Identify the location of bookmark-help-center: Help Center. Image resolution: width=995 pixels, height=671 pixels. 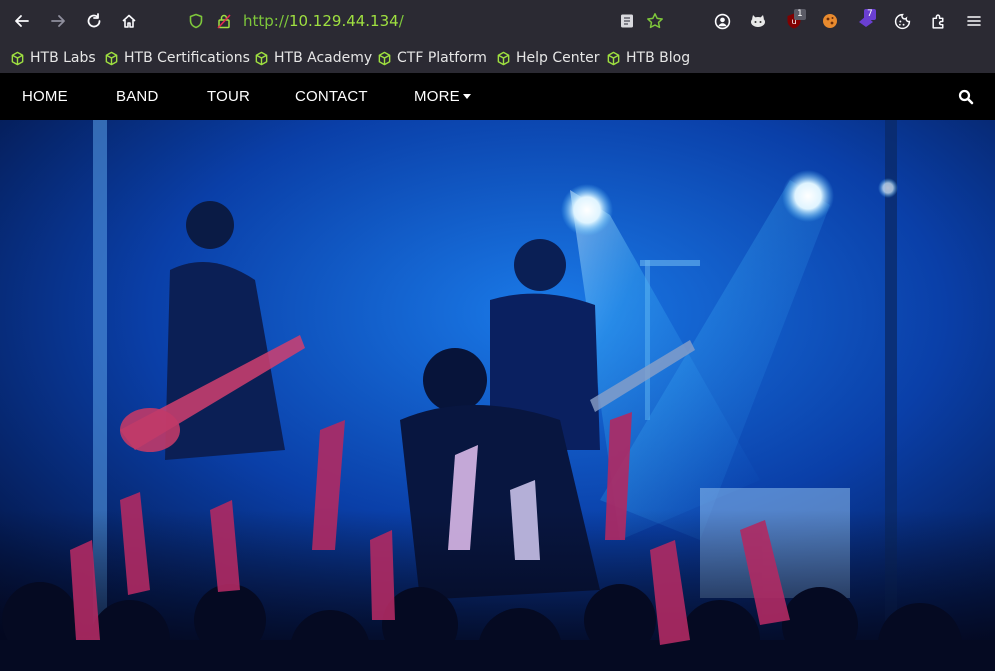
(548, 58).